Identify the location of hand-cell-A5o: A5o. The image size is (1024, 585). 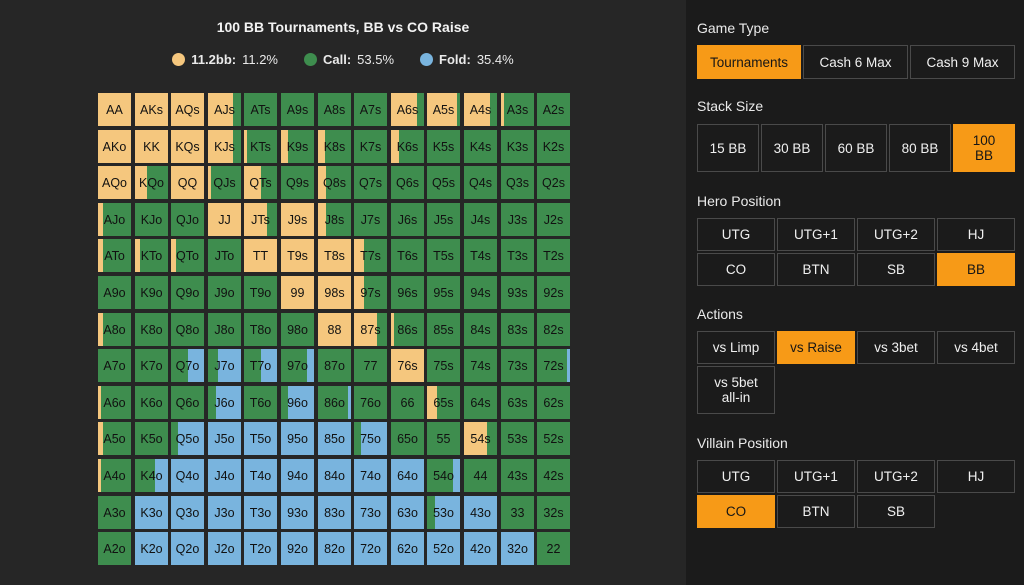
(114, 438).